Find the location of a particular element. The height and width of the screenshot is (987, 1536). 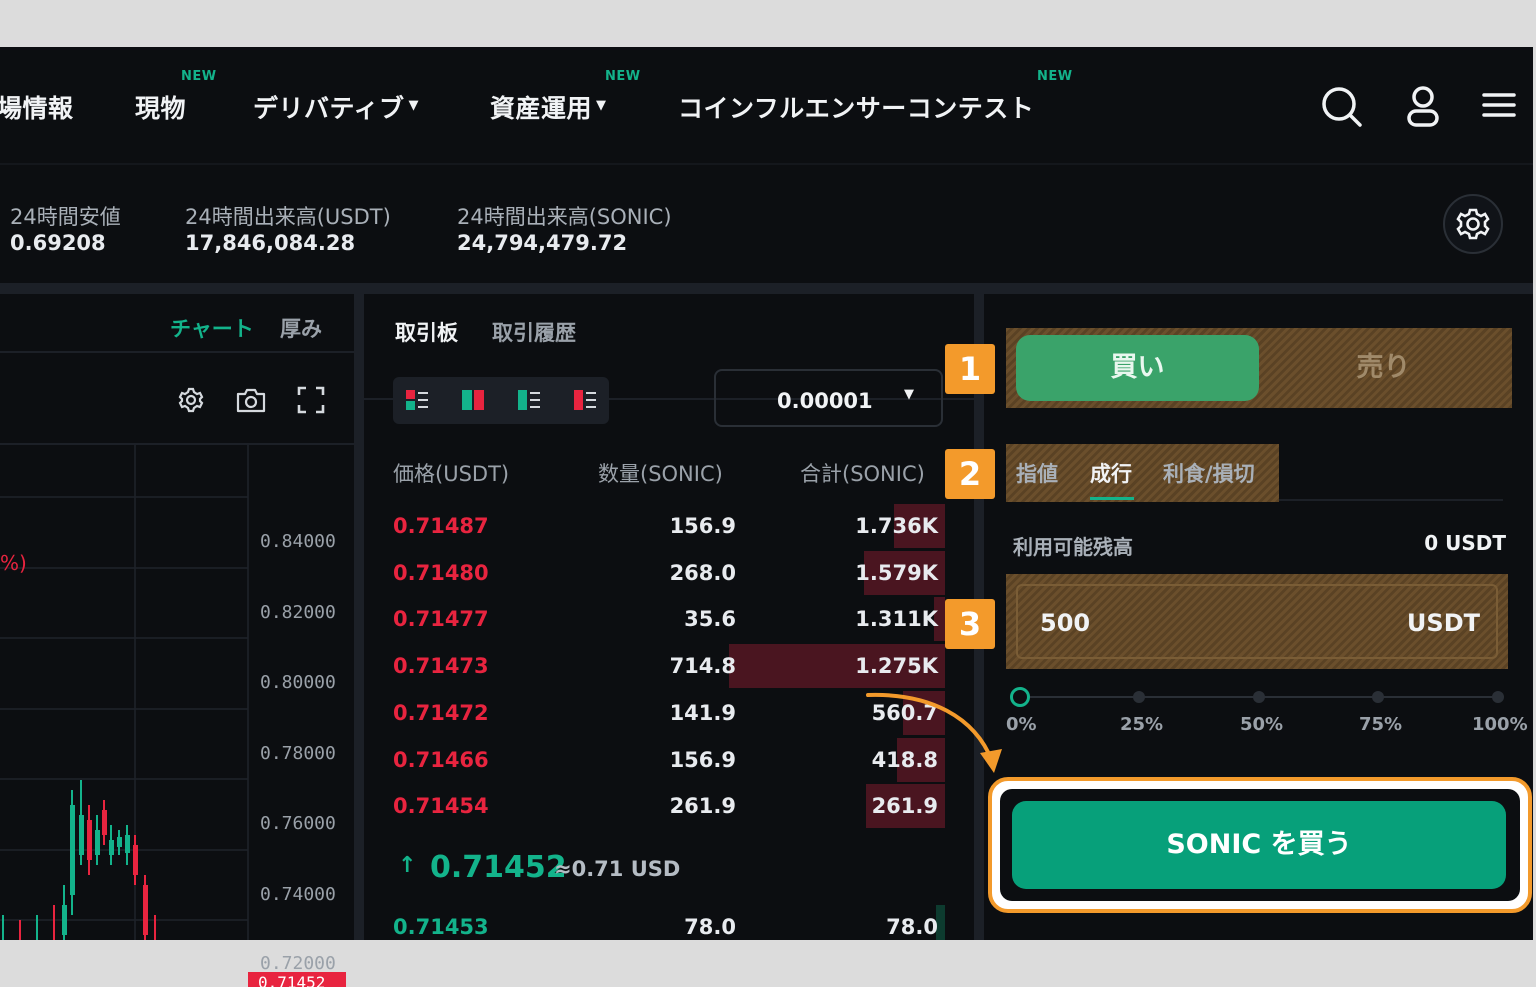

step-badge-1: 1 is located at coordinates (970, 369).